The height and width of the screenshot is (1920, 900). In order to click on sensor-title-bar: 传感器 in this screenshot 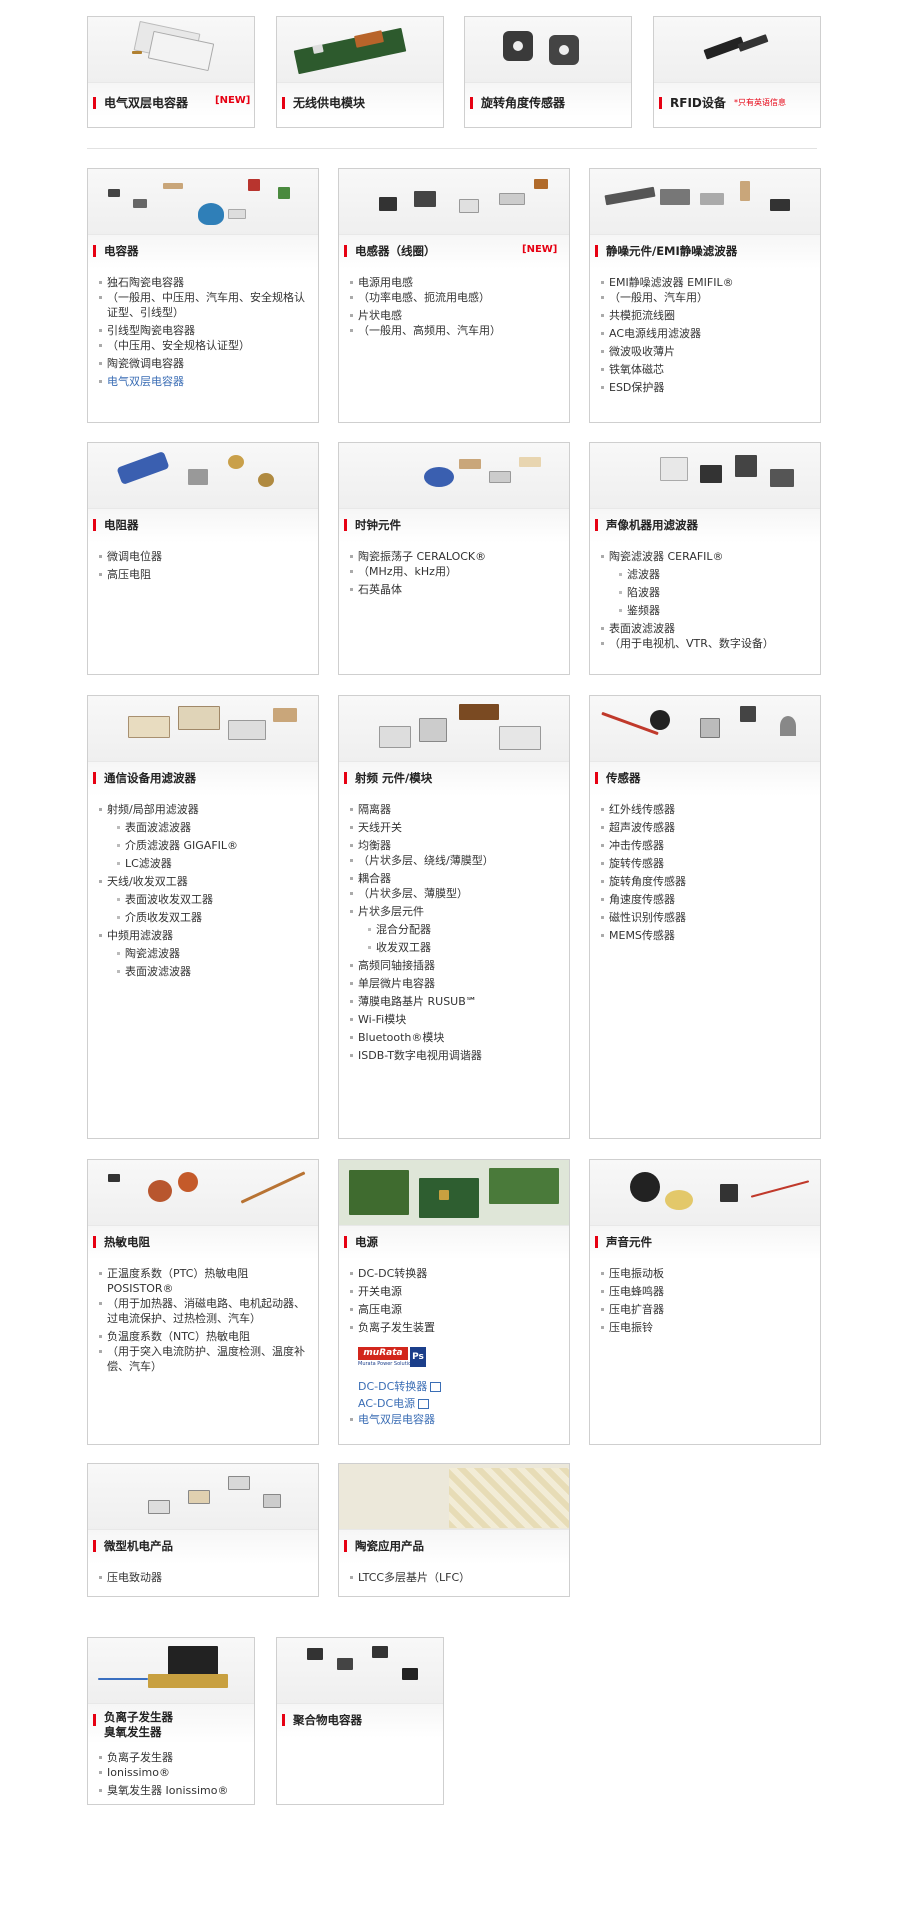, I will do `click(705, 778)`.